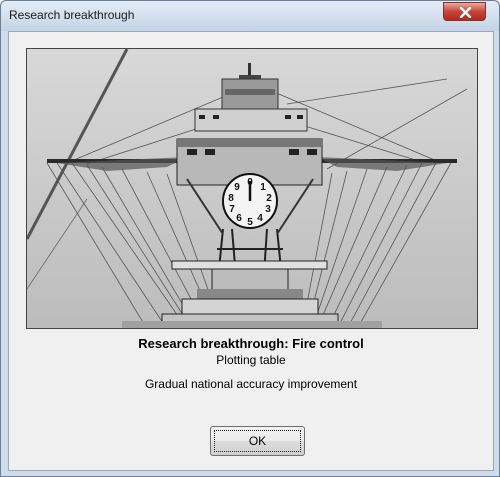 The width and height of the screenshot is (500, 477). What do you see at coordinates (260, 218) in the screenshot?
I see `svg-text: 4` at bounding box center [260, 218].